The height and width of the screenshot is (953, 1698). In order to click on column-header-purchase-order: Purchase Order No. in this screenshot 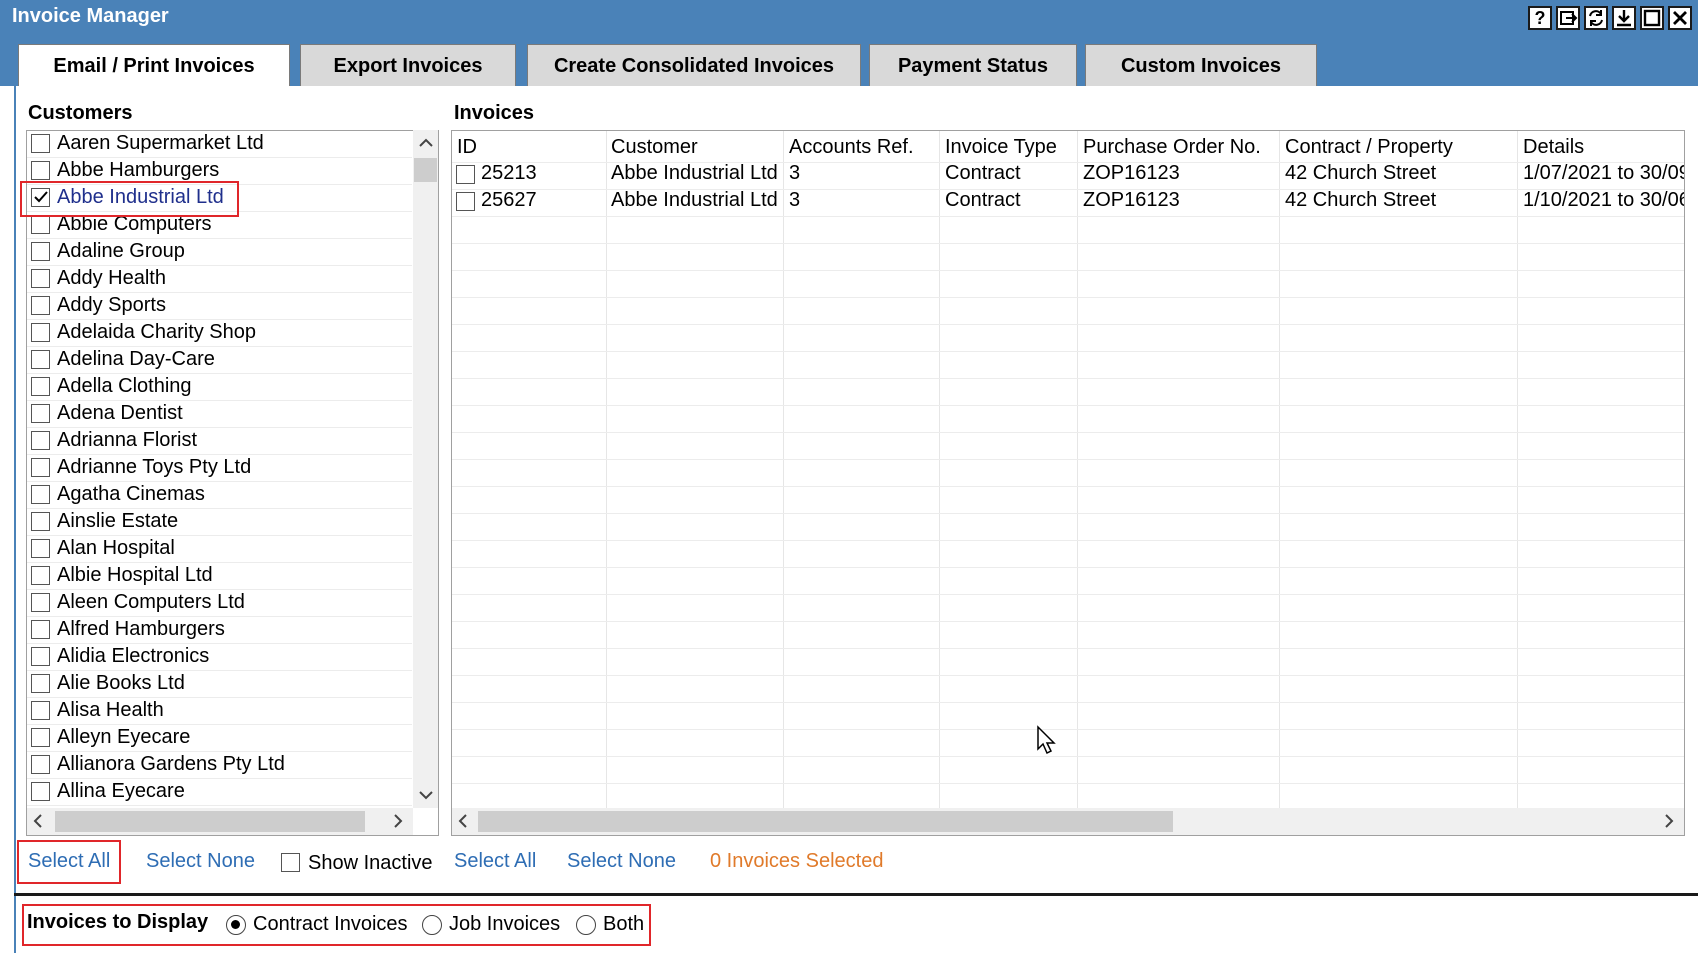, I will do `click(1172, 147)`.